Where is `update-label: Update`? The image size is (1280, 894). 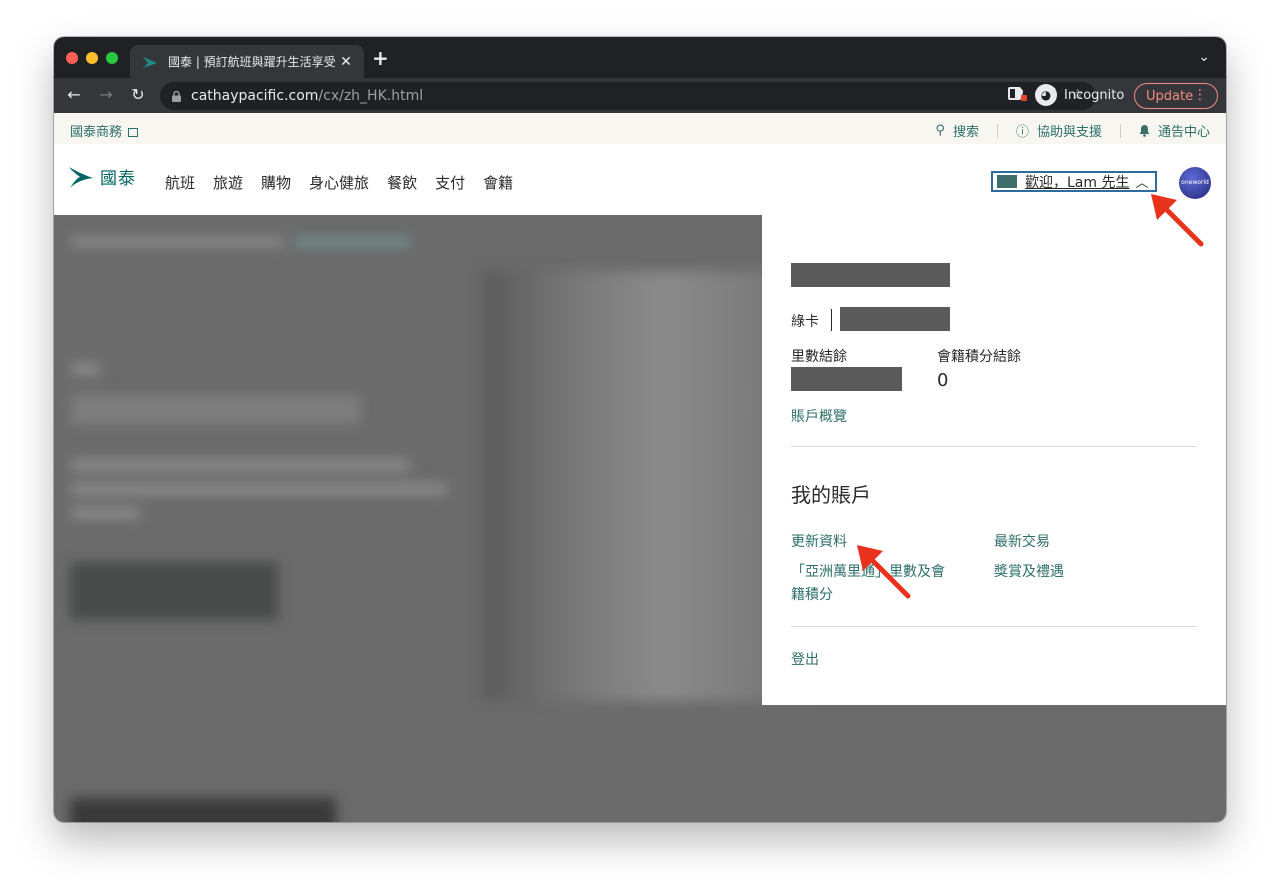
update-label: Update is located at coordinates (1170, 96).